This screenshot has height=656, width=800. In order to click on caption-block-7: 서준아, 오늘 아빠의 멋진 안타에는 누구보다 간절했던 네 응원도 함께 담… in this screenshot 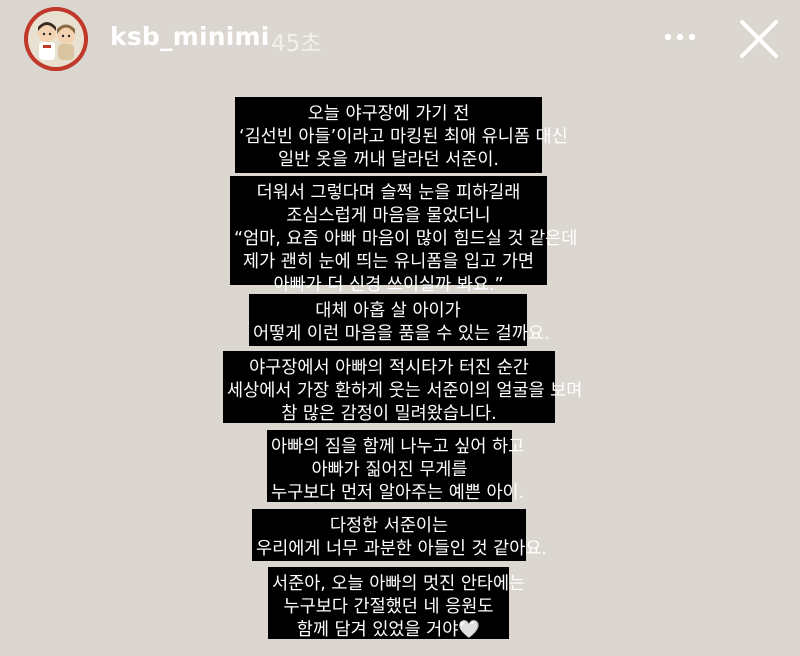, I will do `click(397, 603)`.